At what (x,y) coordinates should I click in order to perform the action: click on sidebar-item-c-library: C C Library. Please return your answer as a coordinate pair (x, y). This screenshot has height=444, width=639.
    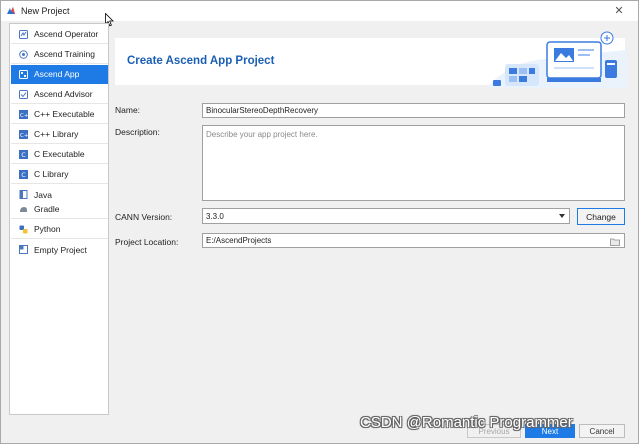
    Looking at the image, I should click on (59, 174).